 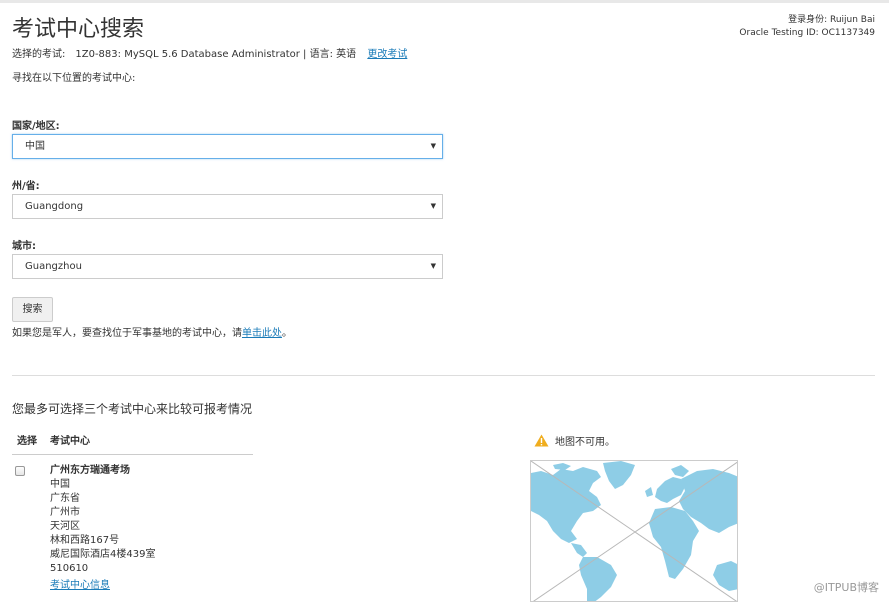 What do you see at coordinates (541, 440) in the screenshot?
I see `warning-icon` at bounding box center [541, 440].